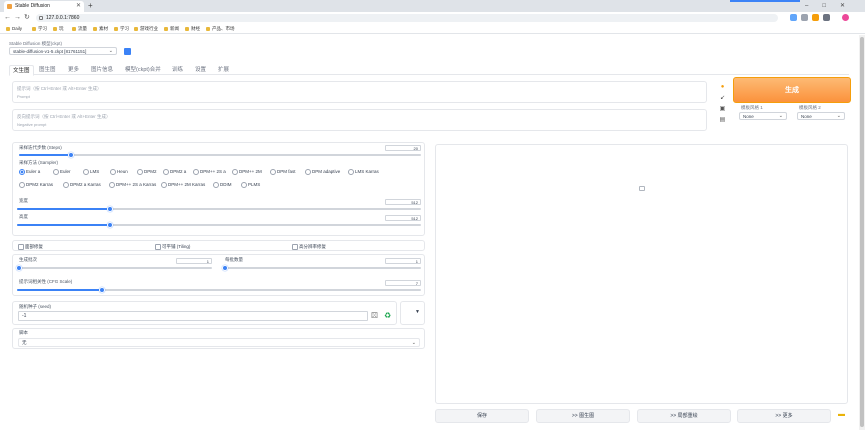 This screenshot has height=430, width=865. I want to click on sampler-option: DPM adaptive, so click(322, 171).